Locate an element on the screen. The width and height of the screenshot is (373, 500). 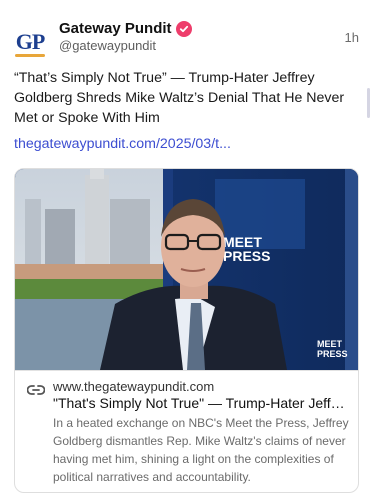
verified-badge-icon is located at coordinates (183, 28).